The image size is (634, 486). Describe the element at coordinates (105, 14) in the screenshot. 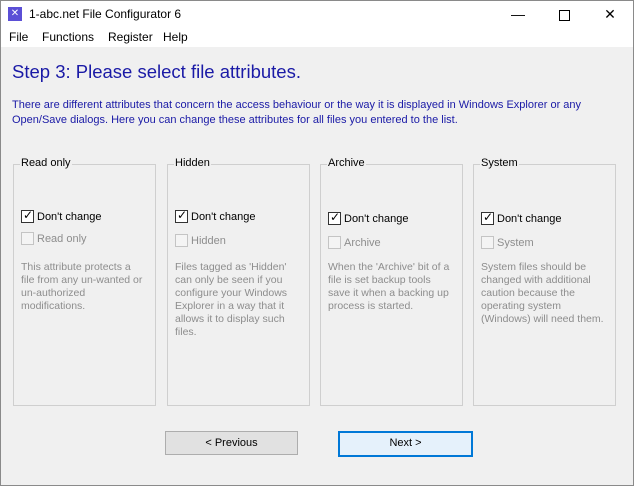

I see `window-title: 1-abc.net File Configurator 6` at that location.